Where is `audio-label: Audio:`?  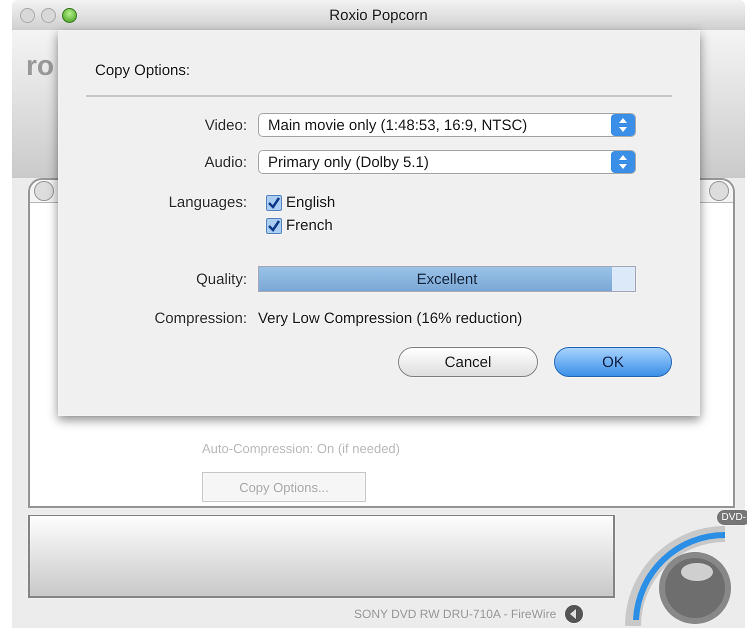 audio-label: Audio: is located at coordinates (225, 162).